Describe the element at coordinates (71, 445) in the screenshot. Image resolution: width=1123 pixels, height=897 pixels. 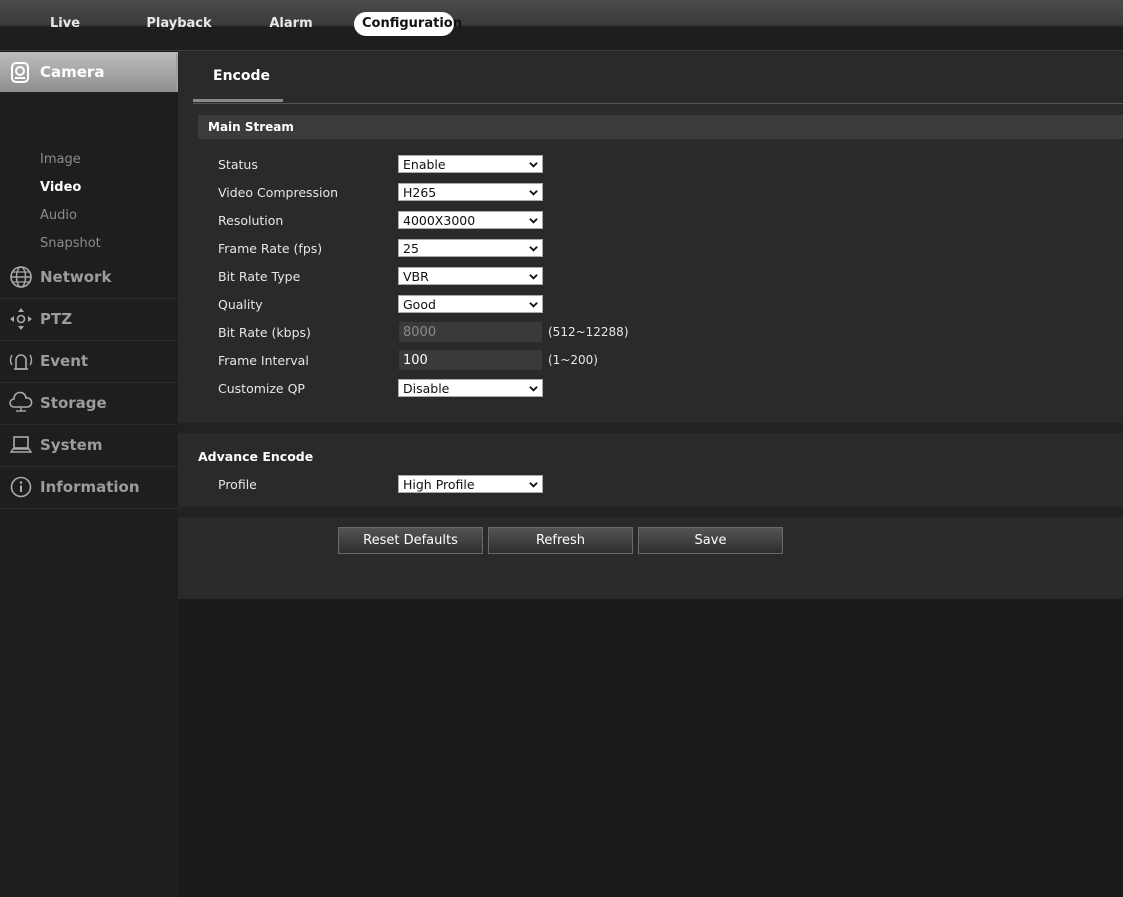
I see `sidebar-item-label: System` at that location.